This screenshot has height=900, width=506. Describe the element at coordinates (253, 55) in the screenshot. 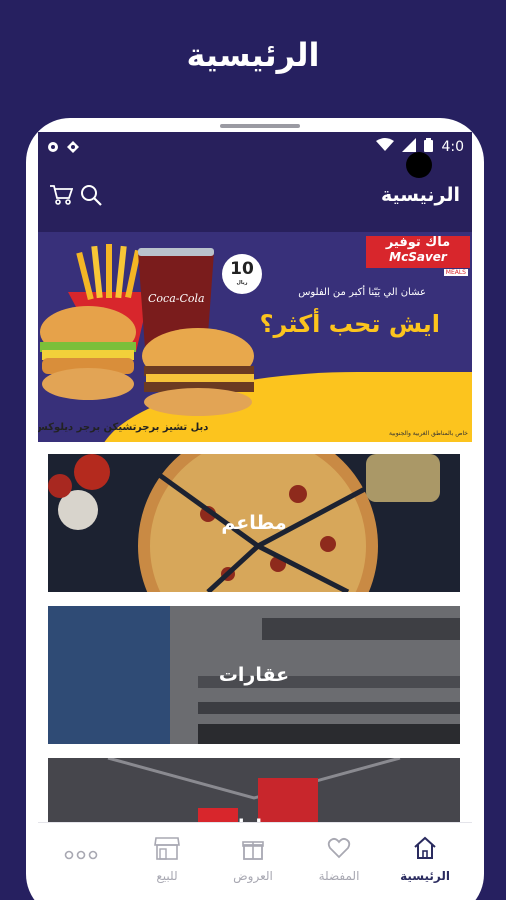

I see `page-title: الرئيسية` at that location.